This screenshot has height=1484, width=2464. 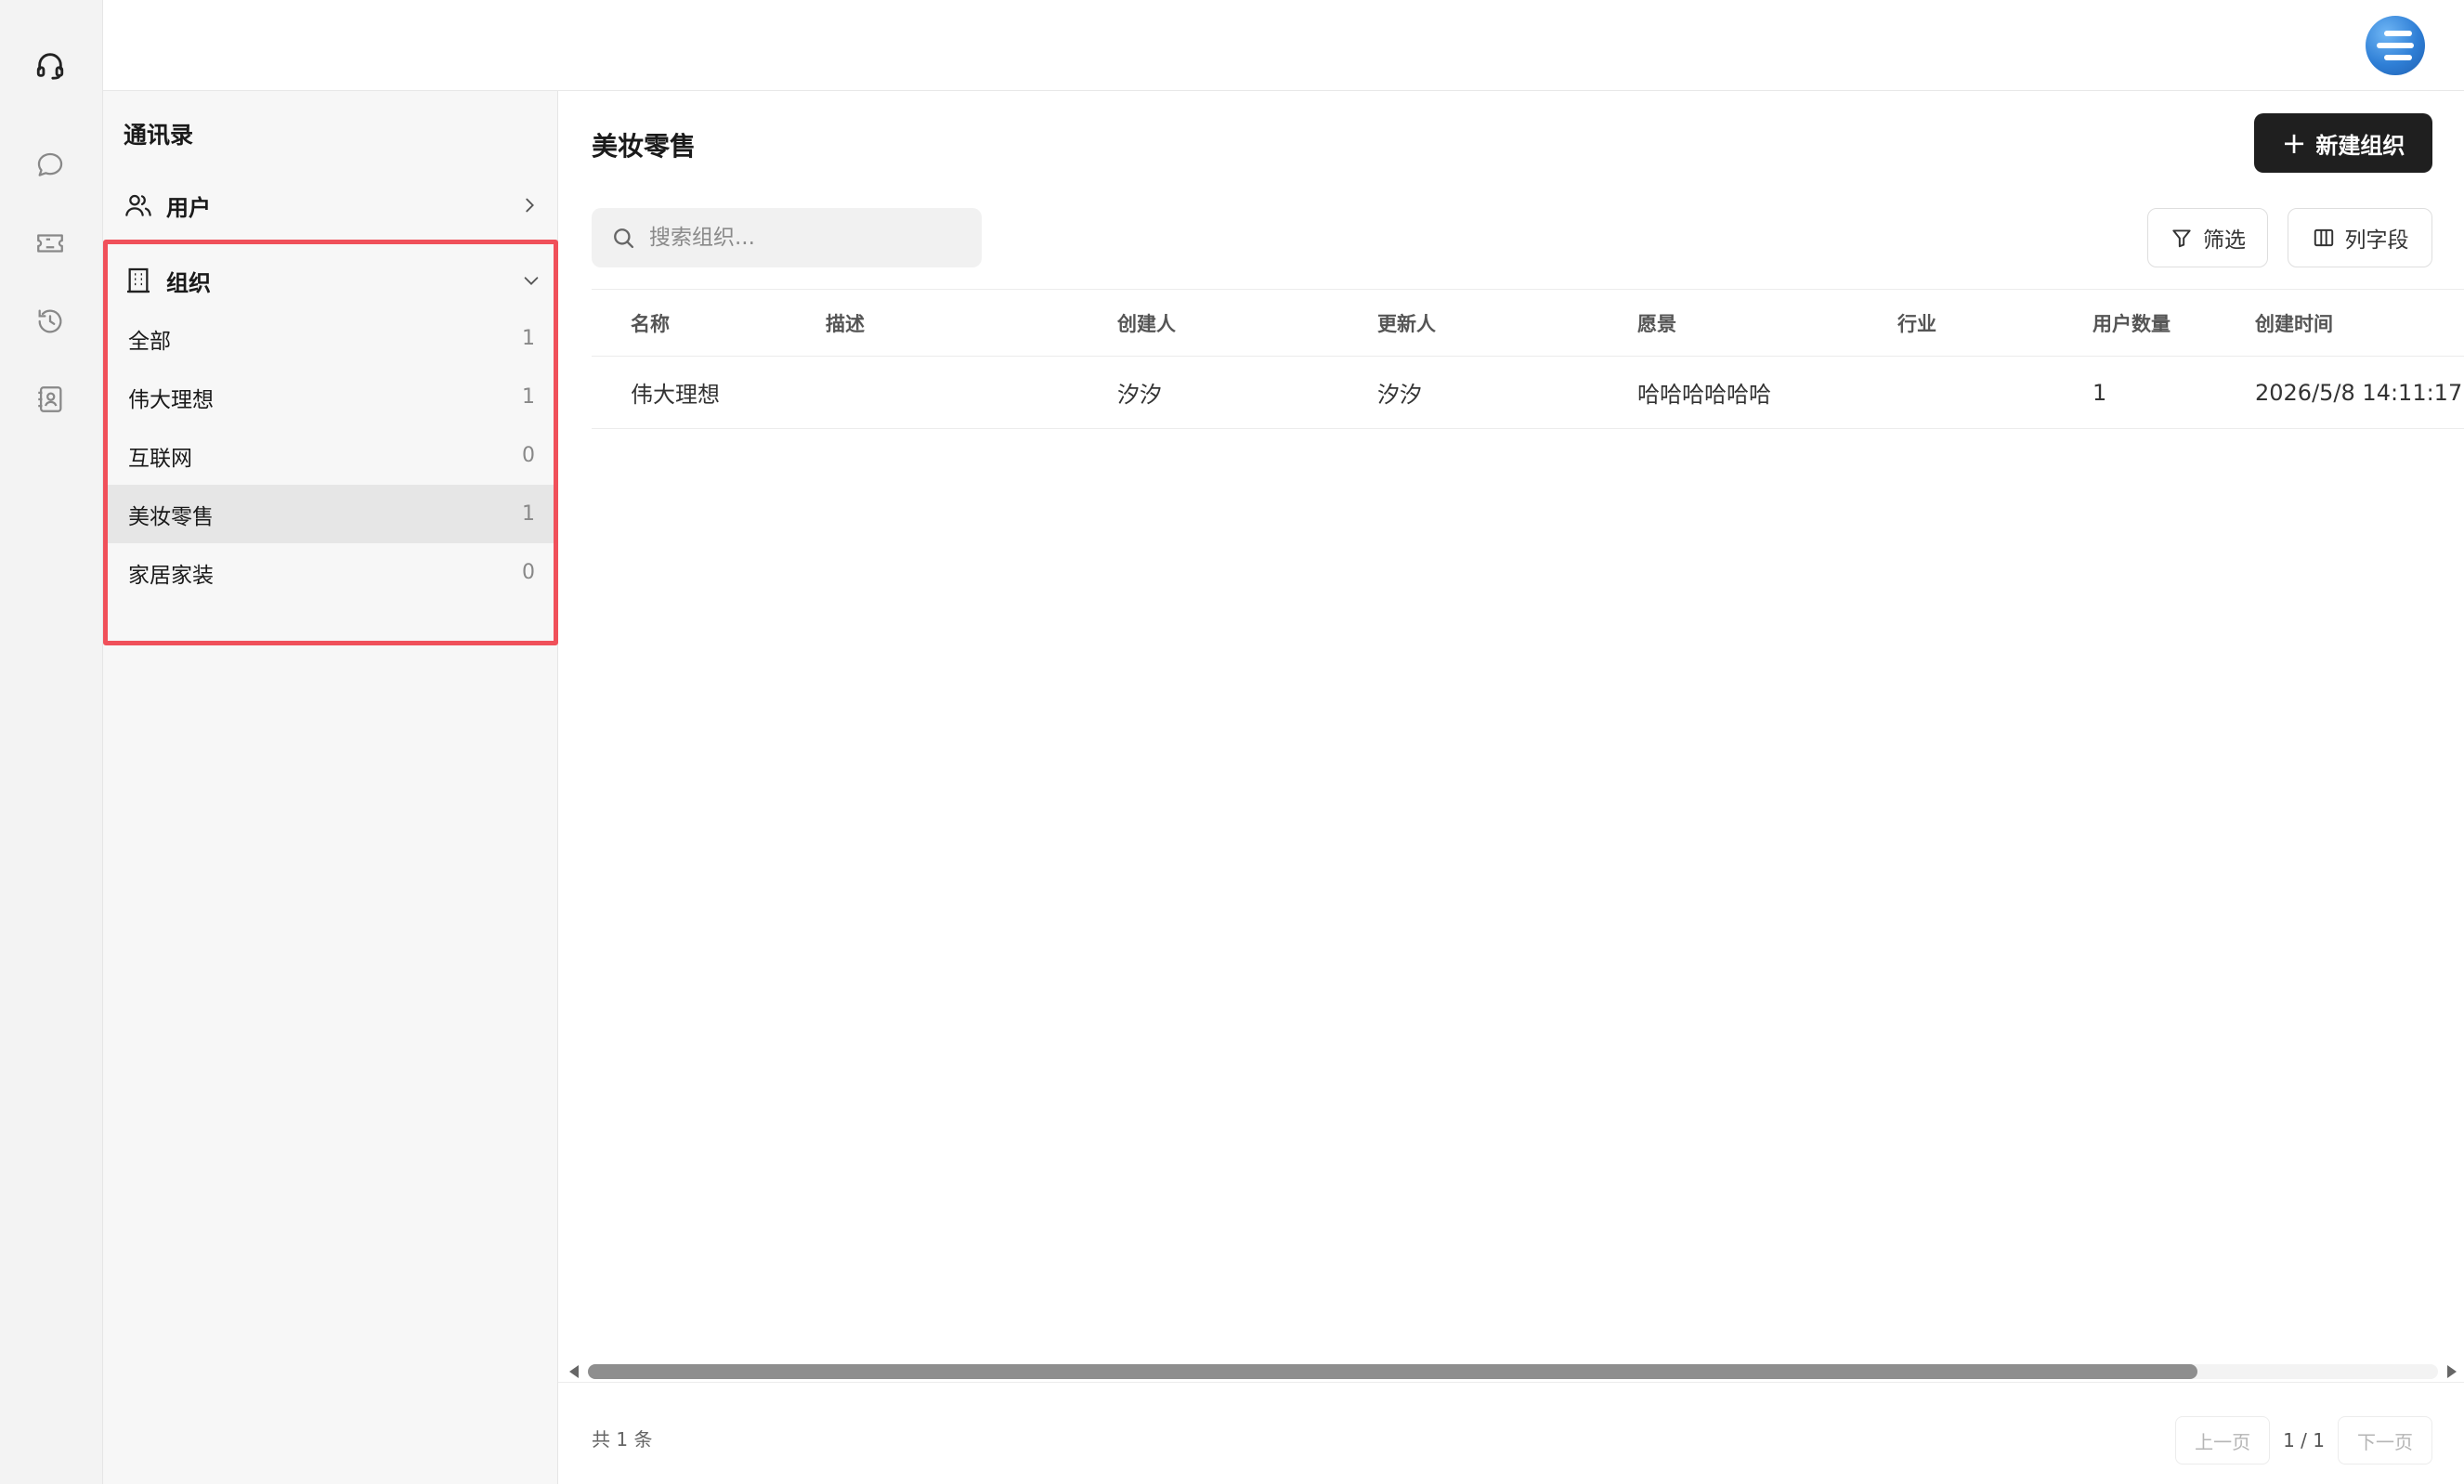 I want to click on users-icon, so click(x=138, y=205).